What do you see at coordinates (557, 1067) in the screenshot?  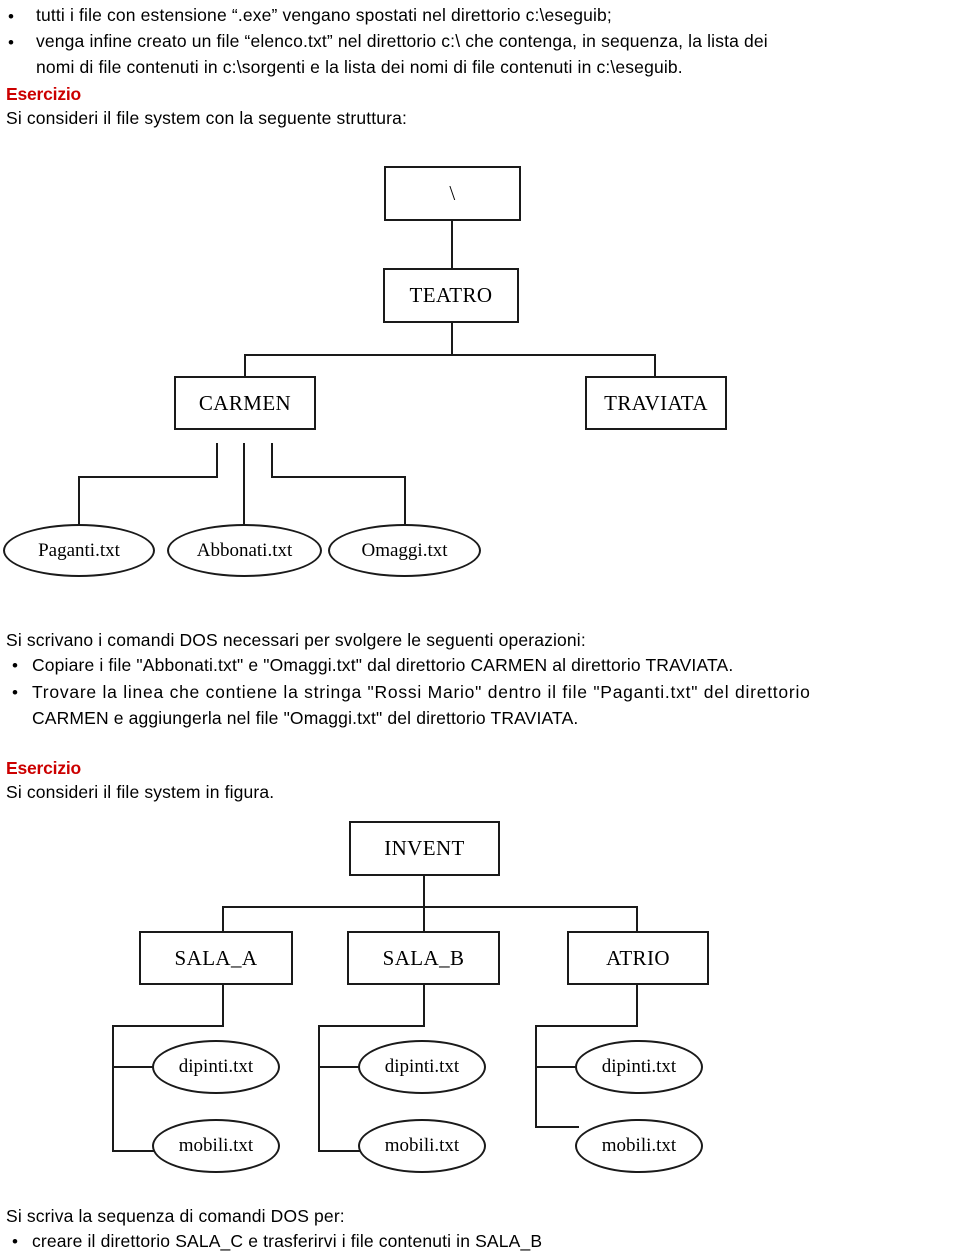 I see `tree2-edge-atrio-to-dipinti` at bounding box center [557, 1067].